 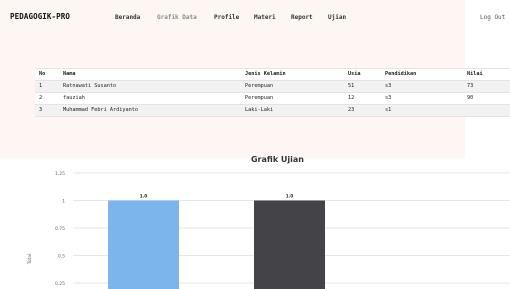 I want to click on brand-logo: PEDAGOGIK-PRO, so click(x=40, y=16).